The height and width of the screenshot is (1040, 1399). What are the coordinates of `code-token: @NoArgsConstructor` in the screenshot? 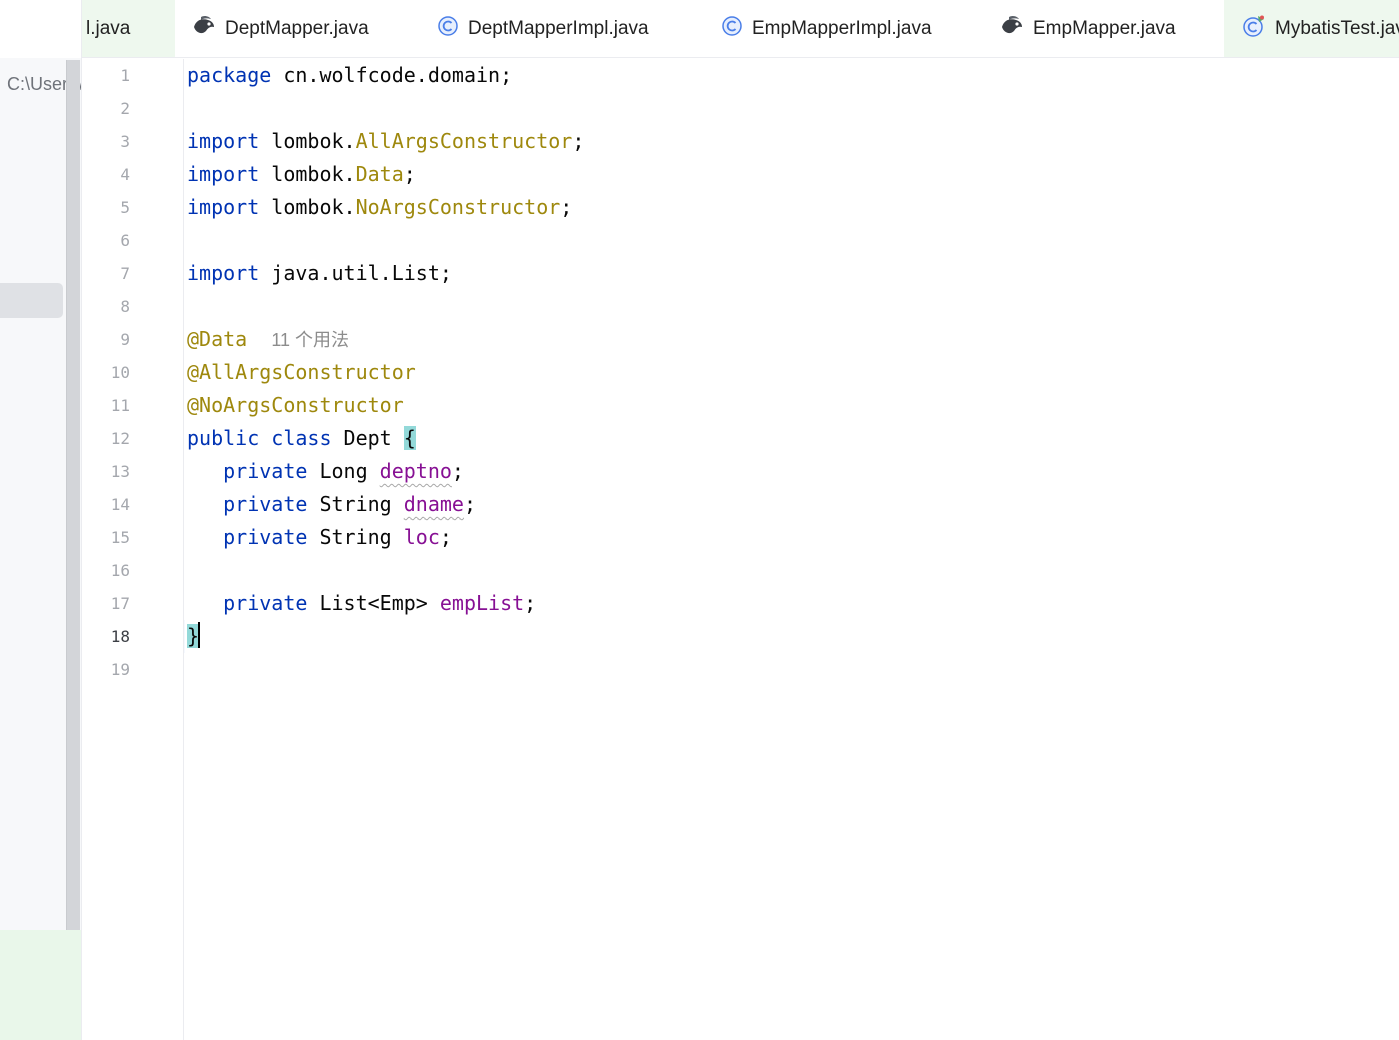 It's located at (295, 405).